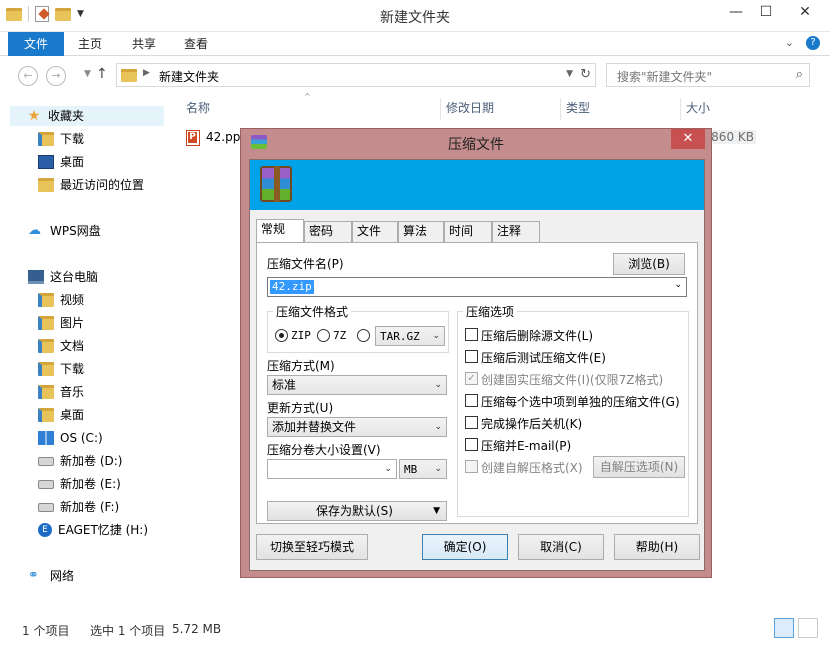 Image resolution: width=830 pixels, height=648 pixels. Describe the element at coordinates (189, 76) in the screenshot. I see `breadcrumb: 新建文件夹` at that location.